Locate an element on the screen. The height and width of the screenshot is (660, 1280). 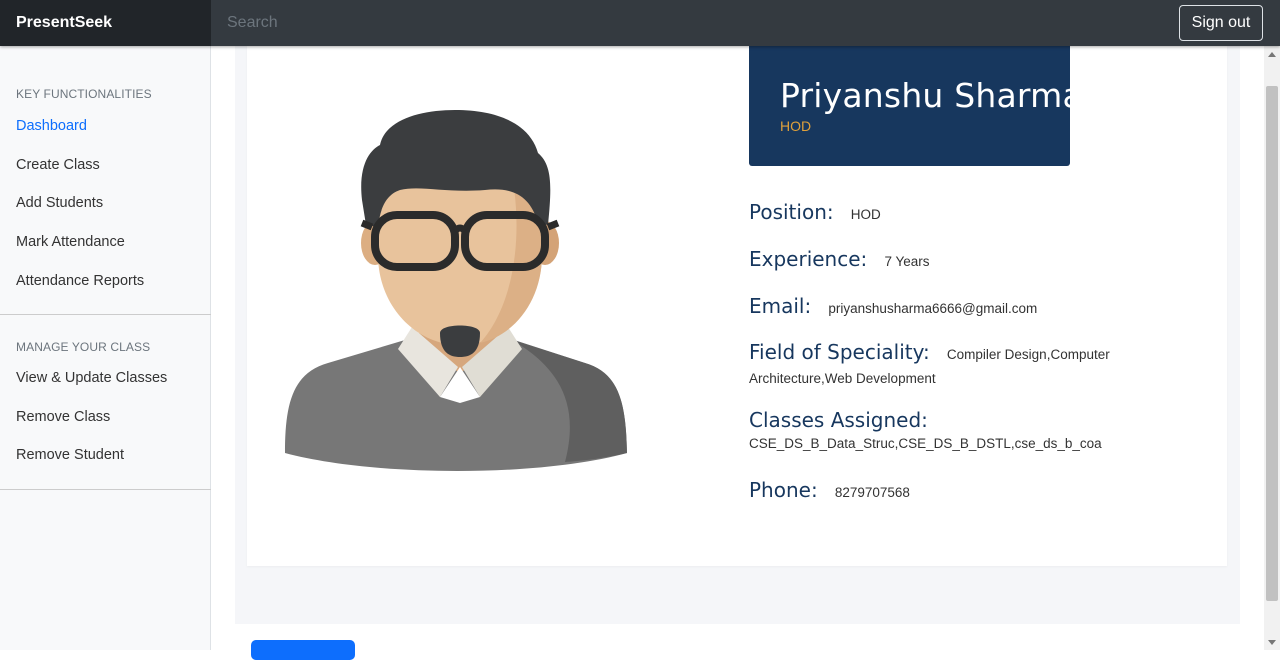
email-value: priyanshusharma6666@gmail.com is located at coordinates (933, 308).